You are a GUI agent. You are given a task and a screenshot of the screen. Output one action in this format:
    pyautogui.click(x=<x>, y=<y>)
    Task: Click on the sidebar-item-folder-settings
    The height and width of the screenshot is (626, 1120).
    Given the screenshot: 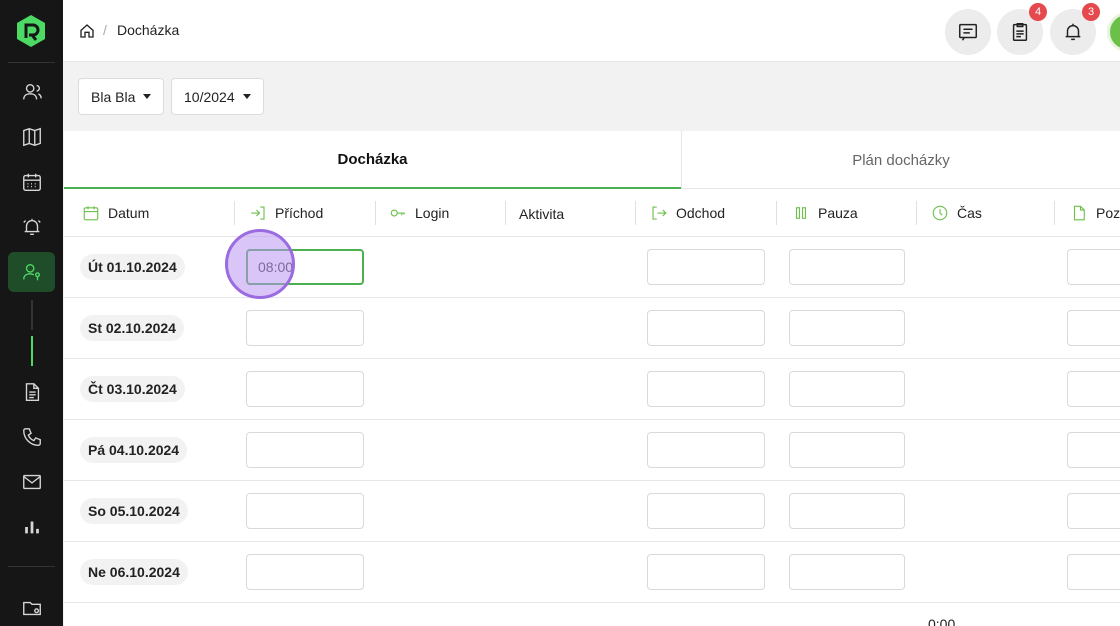 What is the action you would take?
    pyautogui.click(x=31, y=607)
    